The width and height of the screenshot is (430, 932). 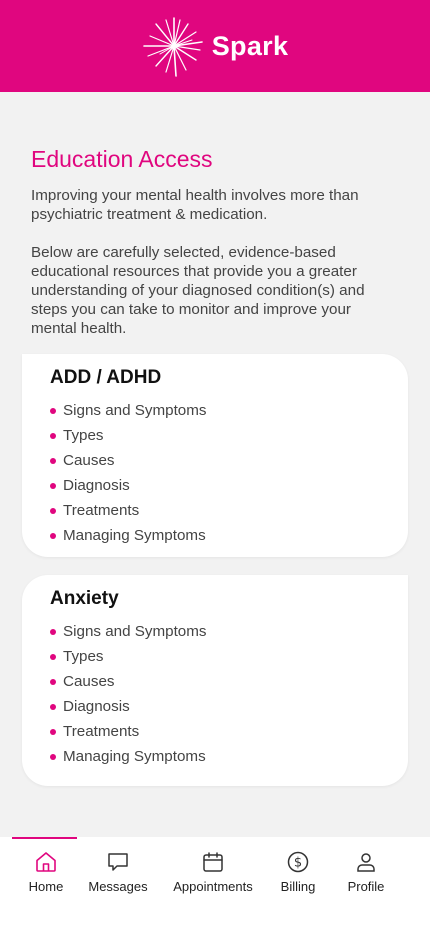 What do you see at coordinates (46, 862) in the screenshot?
I see `home-icon` at bounding box center [46, 862].